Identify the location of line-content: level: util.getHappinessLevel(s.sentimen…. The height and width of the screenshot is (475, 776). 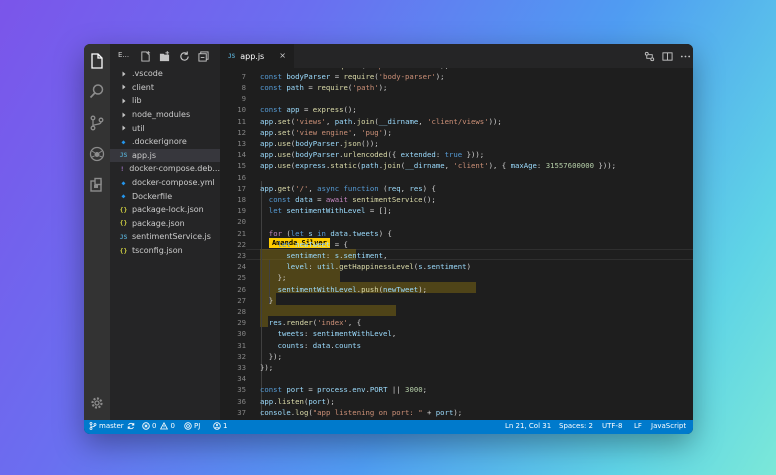
(365, 266).